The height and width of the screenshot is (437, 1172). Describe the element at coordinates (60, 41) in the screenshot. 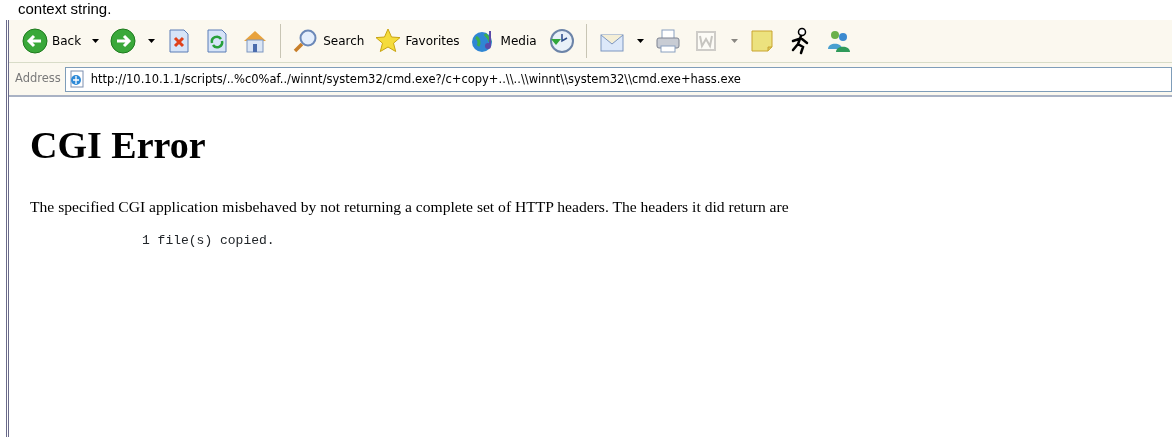

I see `toolbar-button: Back` at that location.